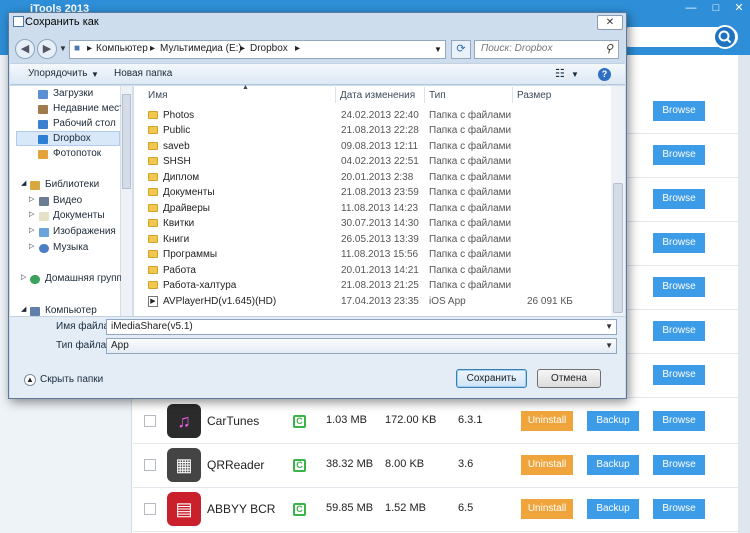 The height and width of the screenshot is (533, 750). I want to click on view-dropdown-icon: ▼, so click(575, 74).